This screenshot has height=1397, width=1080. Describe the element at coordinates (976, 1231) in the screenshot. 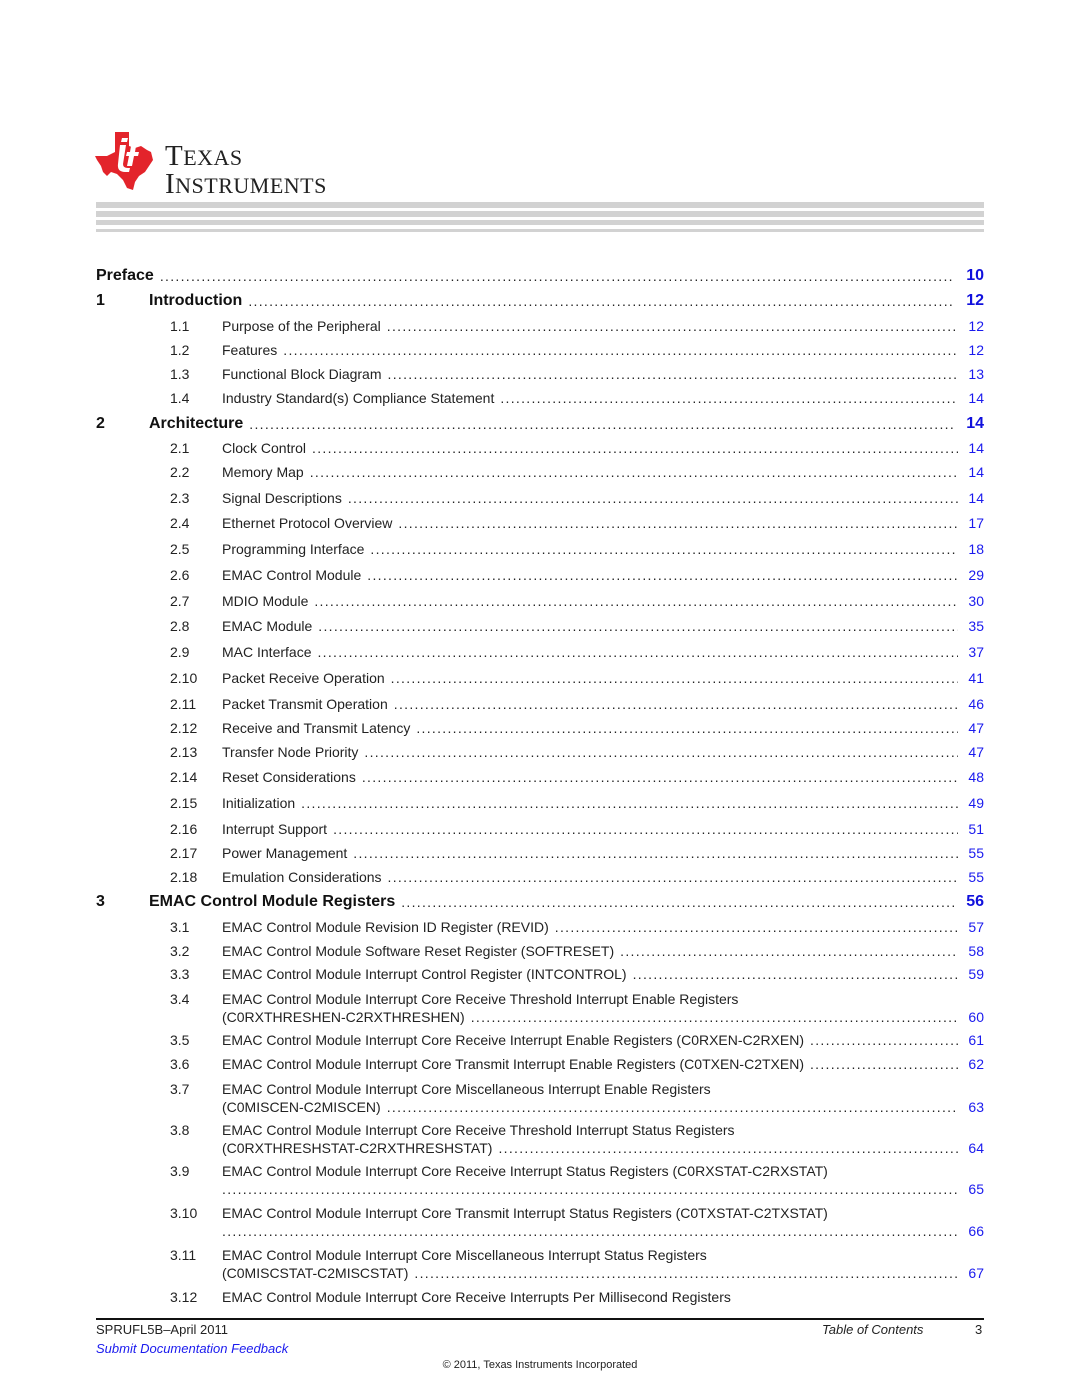

I see `toc-page-link: 66` at that location.